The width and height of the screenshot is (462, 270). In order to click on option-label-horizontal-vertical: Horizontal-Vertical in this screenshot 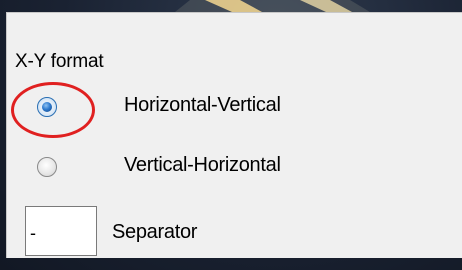, I will do `click(202, 105)`.